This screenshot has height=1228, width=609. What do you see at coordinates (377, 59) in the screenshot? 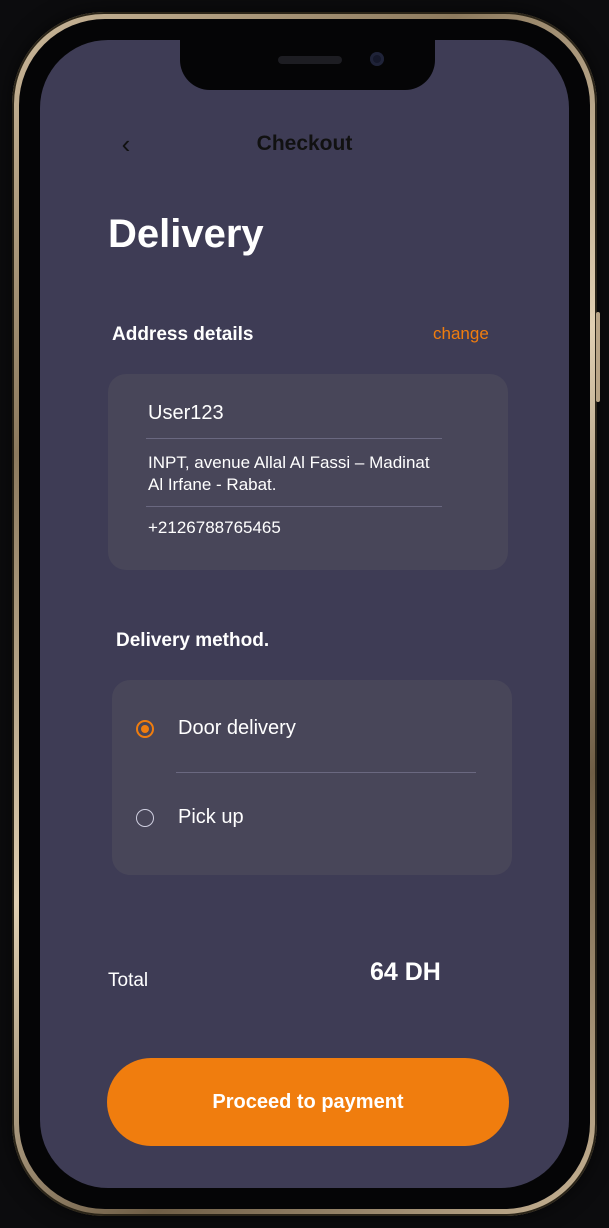
I see `front-camera` at bounding box center [377, 59].